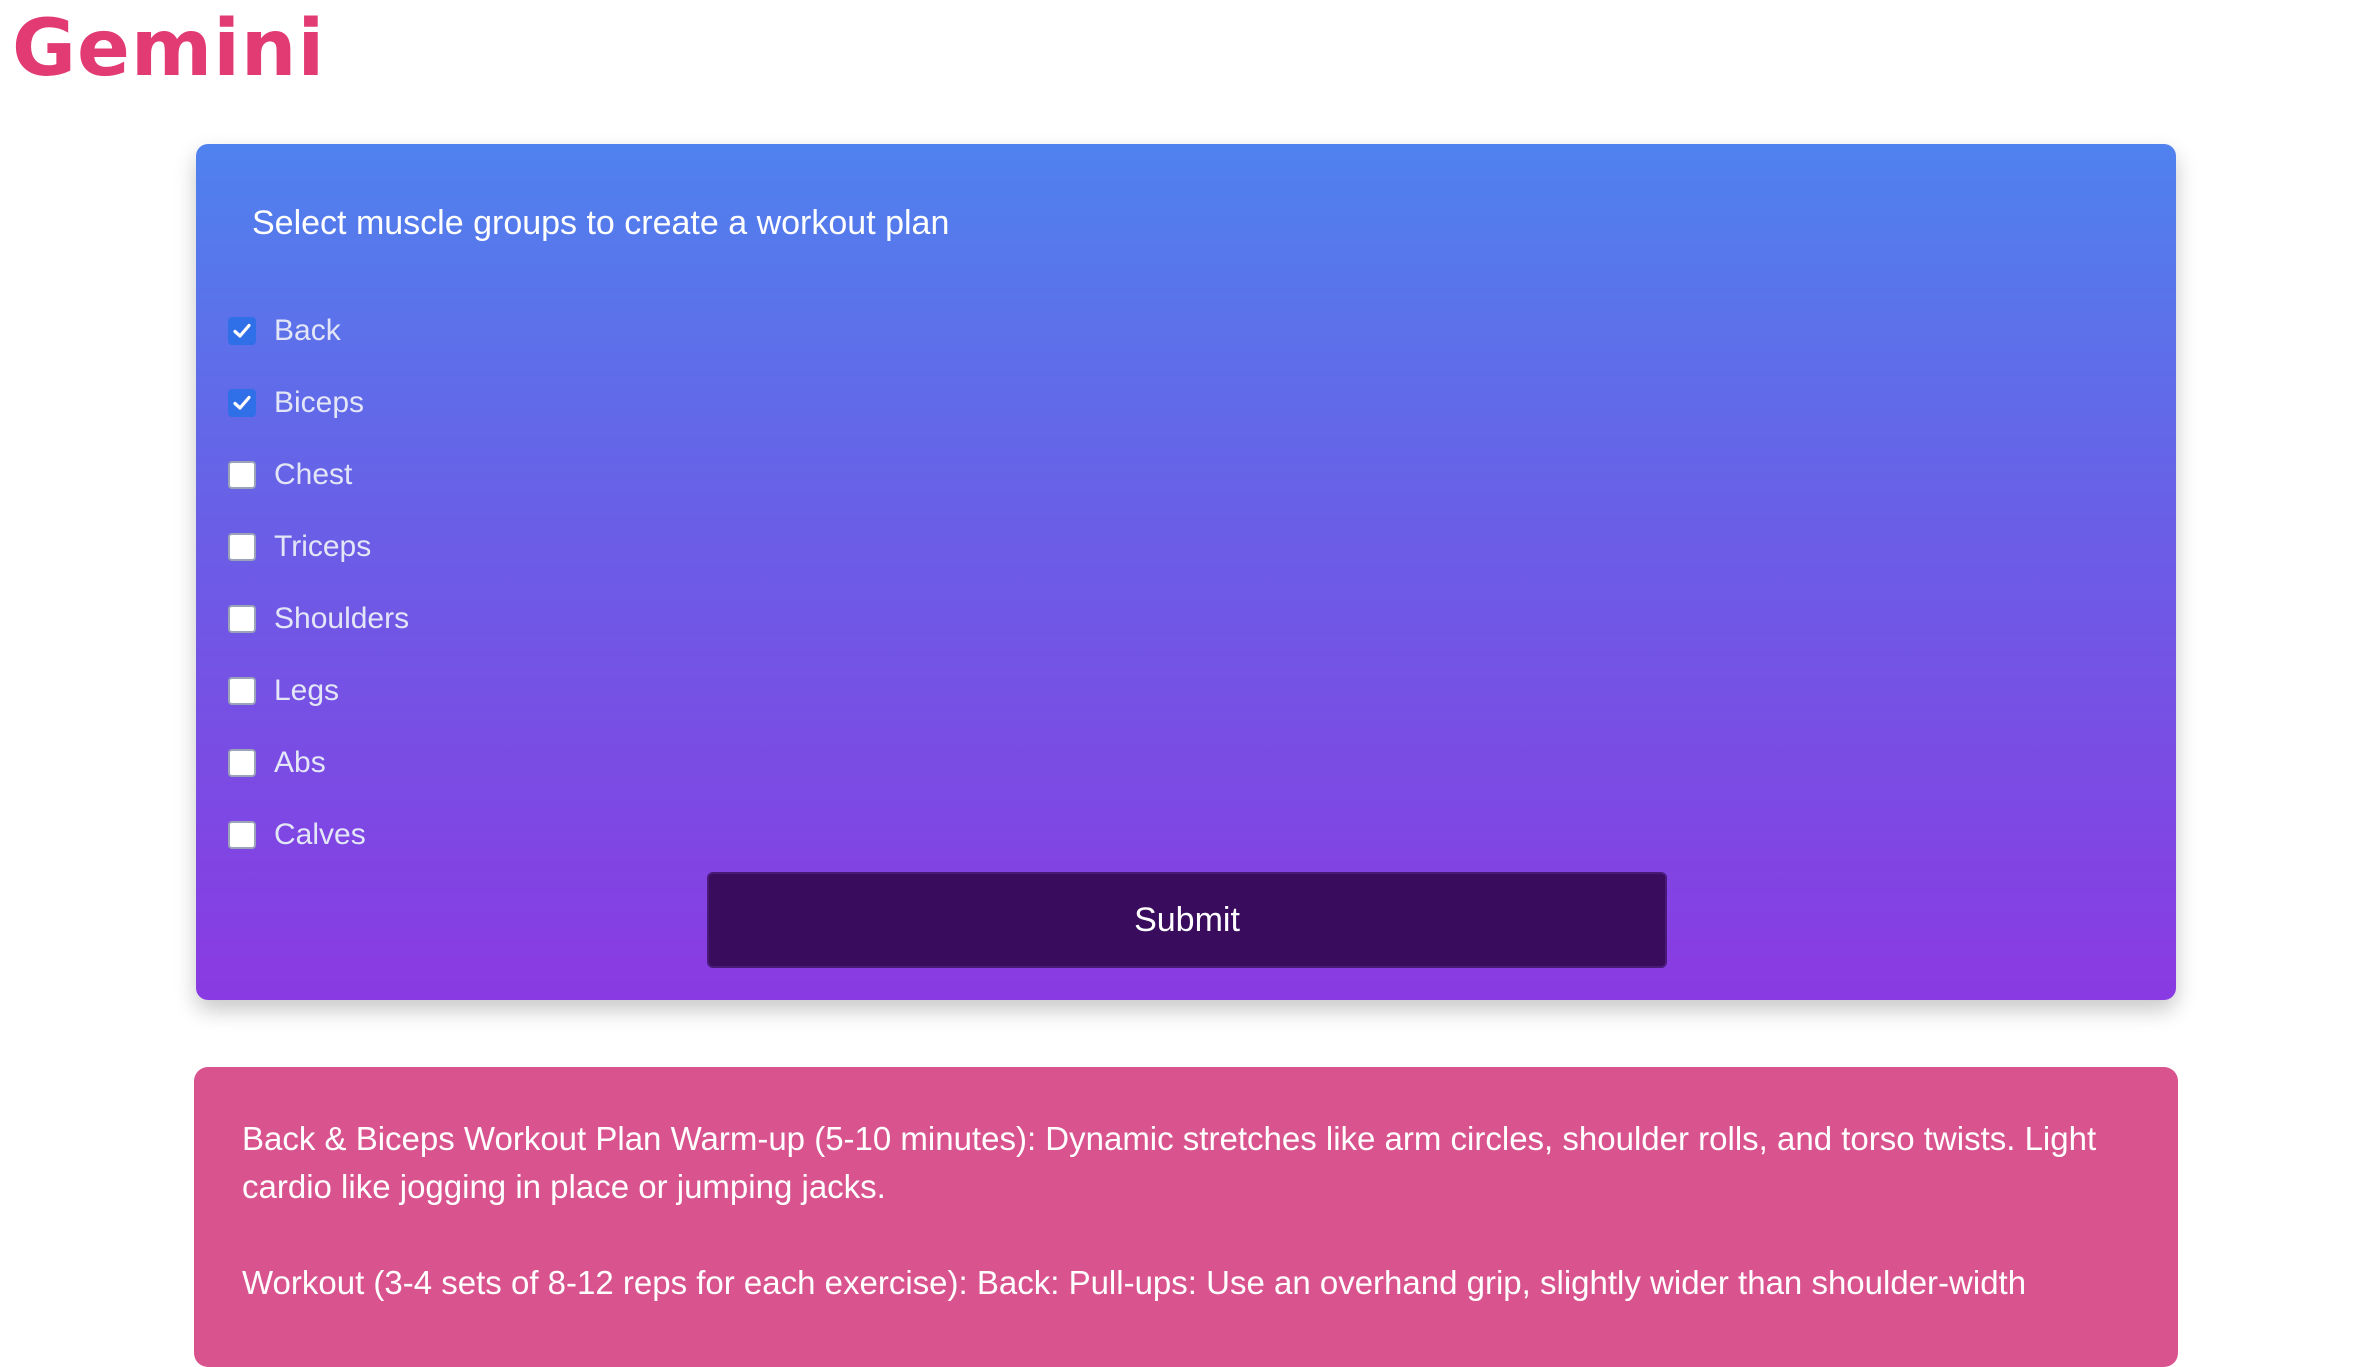 This screenshot has width=2366, height=1367. I want to click on option-label: Calves, so click(320, 834).